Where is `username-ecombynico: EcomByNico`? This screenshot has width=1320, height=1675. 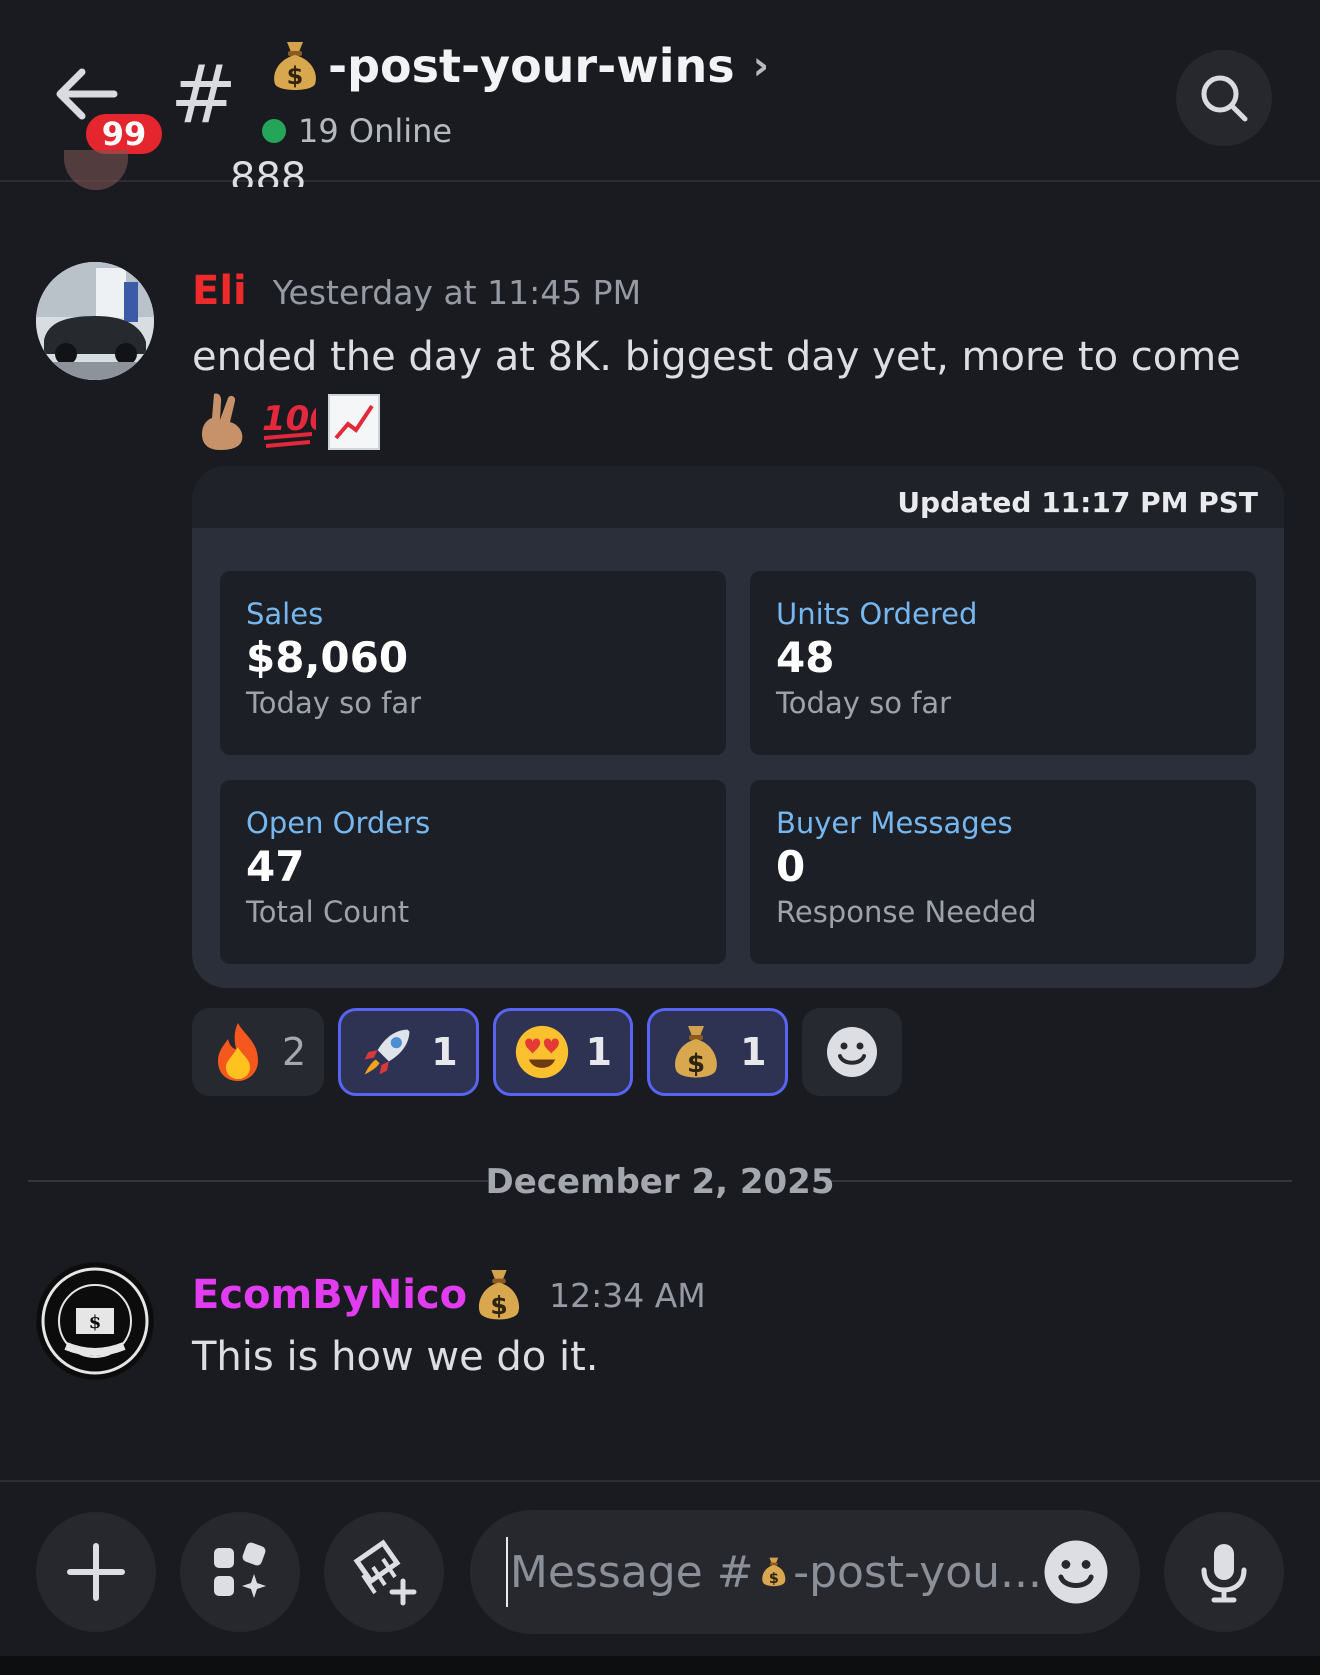 username-ecombynico: EcomByNico is located at coordinates (329, 1295).